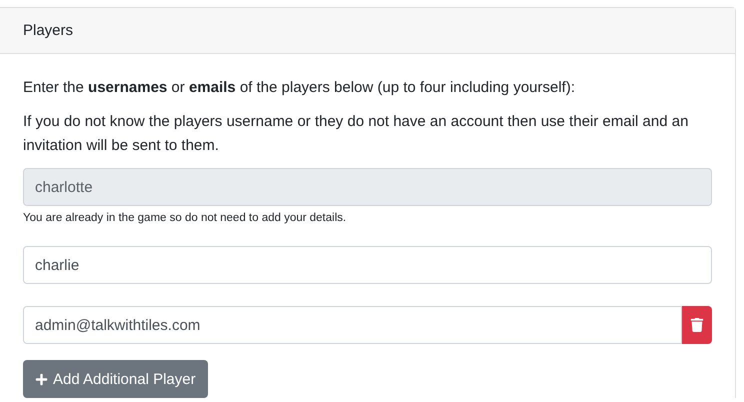  Describe the element at coordinates (356, 134) in the screenshot. I see `note-text: If you do not know the players username or they do not have an account then use their email and an invitation will be sent to them.` at that location.